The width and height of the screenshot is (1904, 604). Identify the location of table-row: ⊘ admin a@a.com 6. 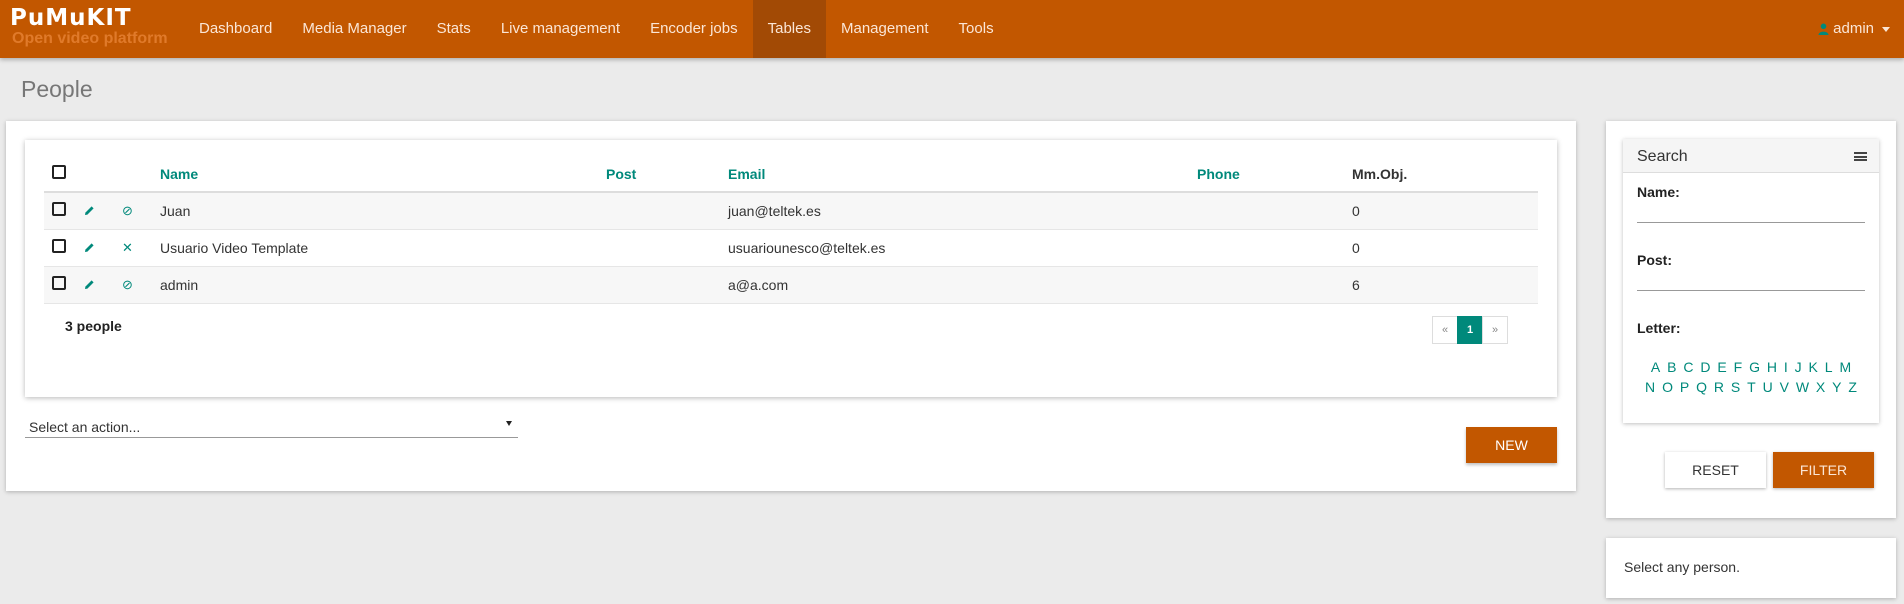
(791, 285).